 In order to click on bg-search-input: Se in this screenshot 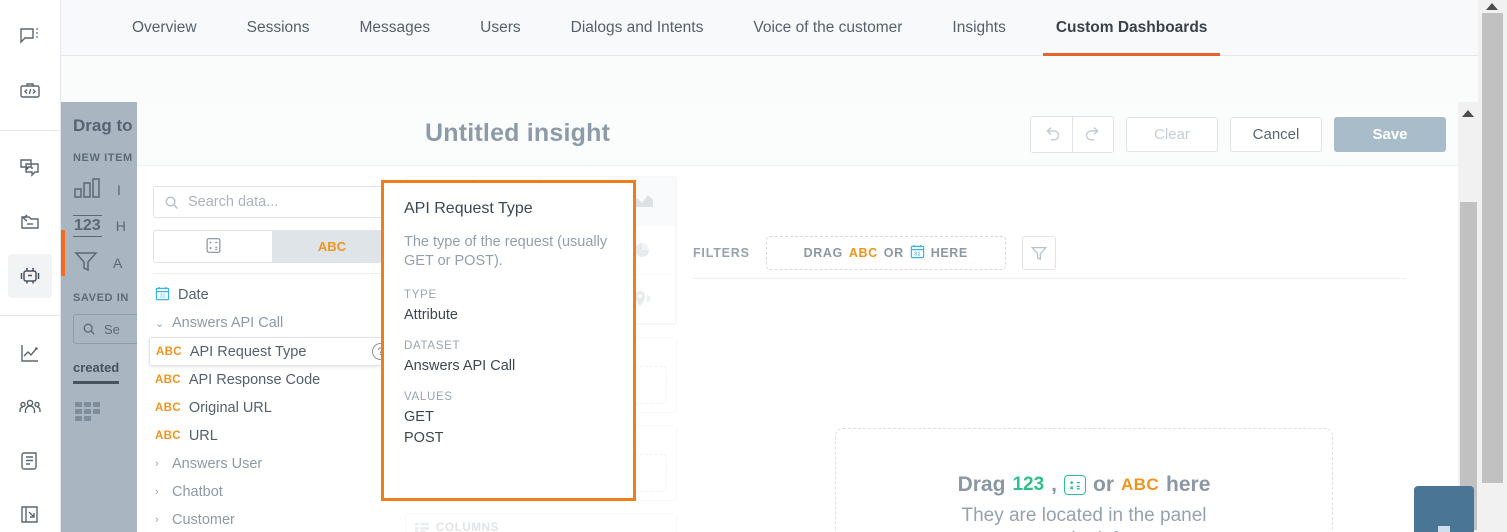, I will do `click(105, 329)`.